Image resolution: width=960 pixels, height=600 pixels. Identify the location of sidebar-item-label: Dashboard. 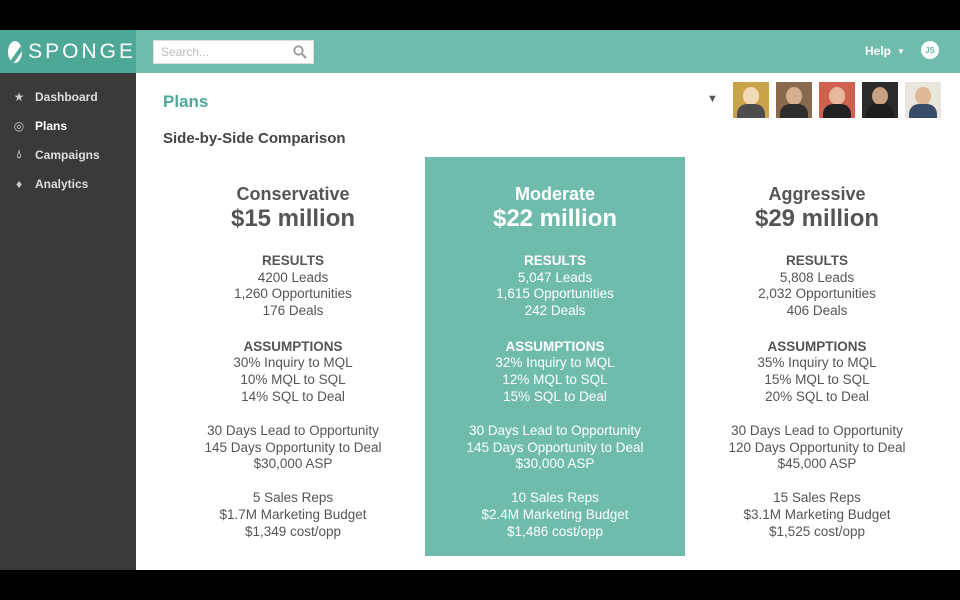
(66, 96).